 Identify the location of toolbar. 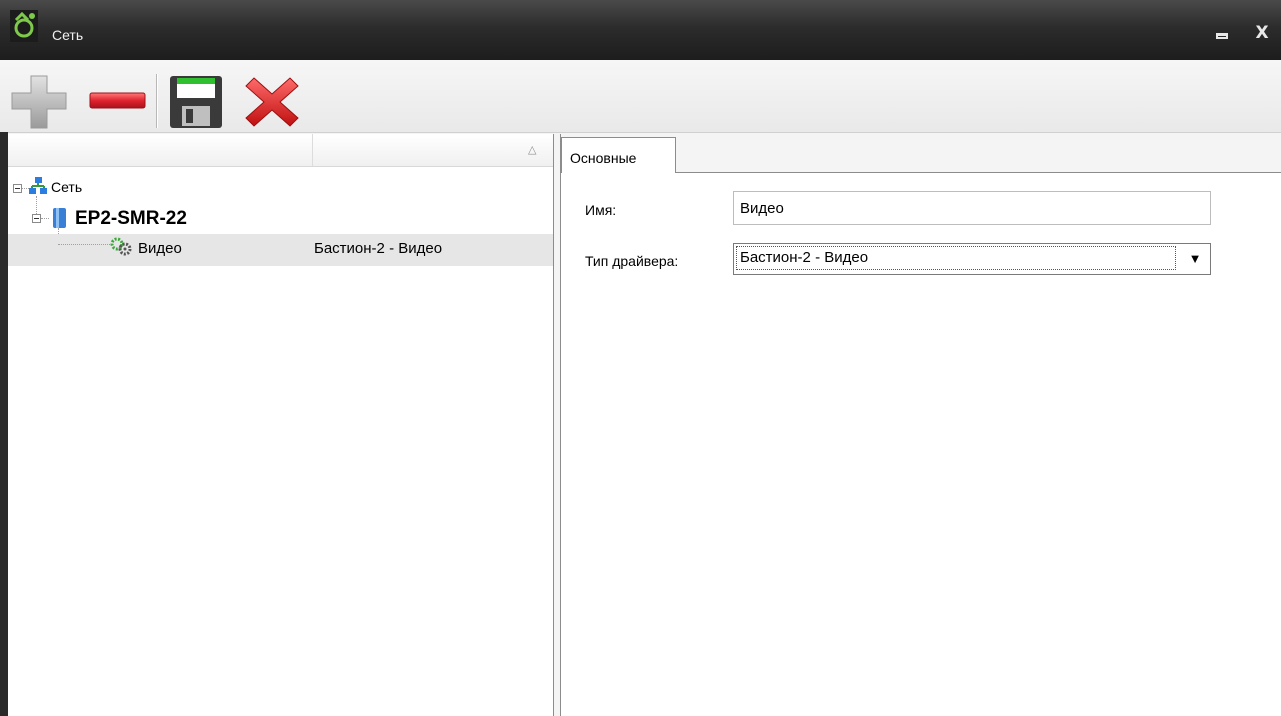
(640, 96).